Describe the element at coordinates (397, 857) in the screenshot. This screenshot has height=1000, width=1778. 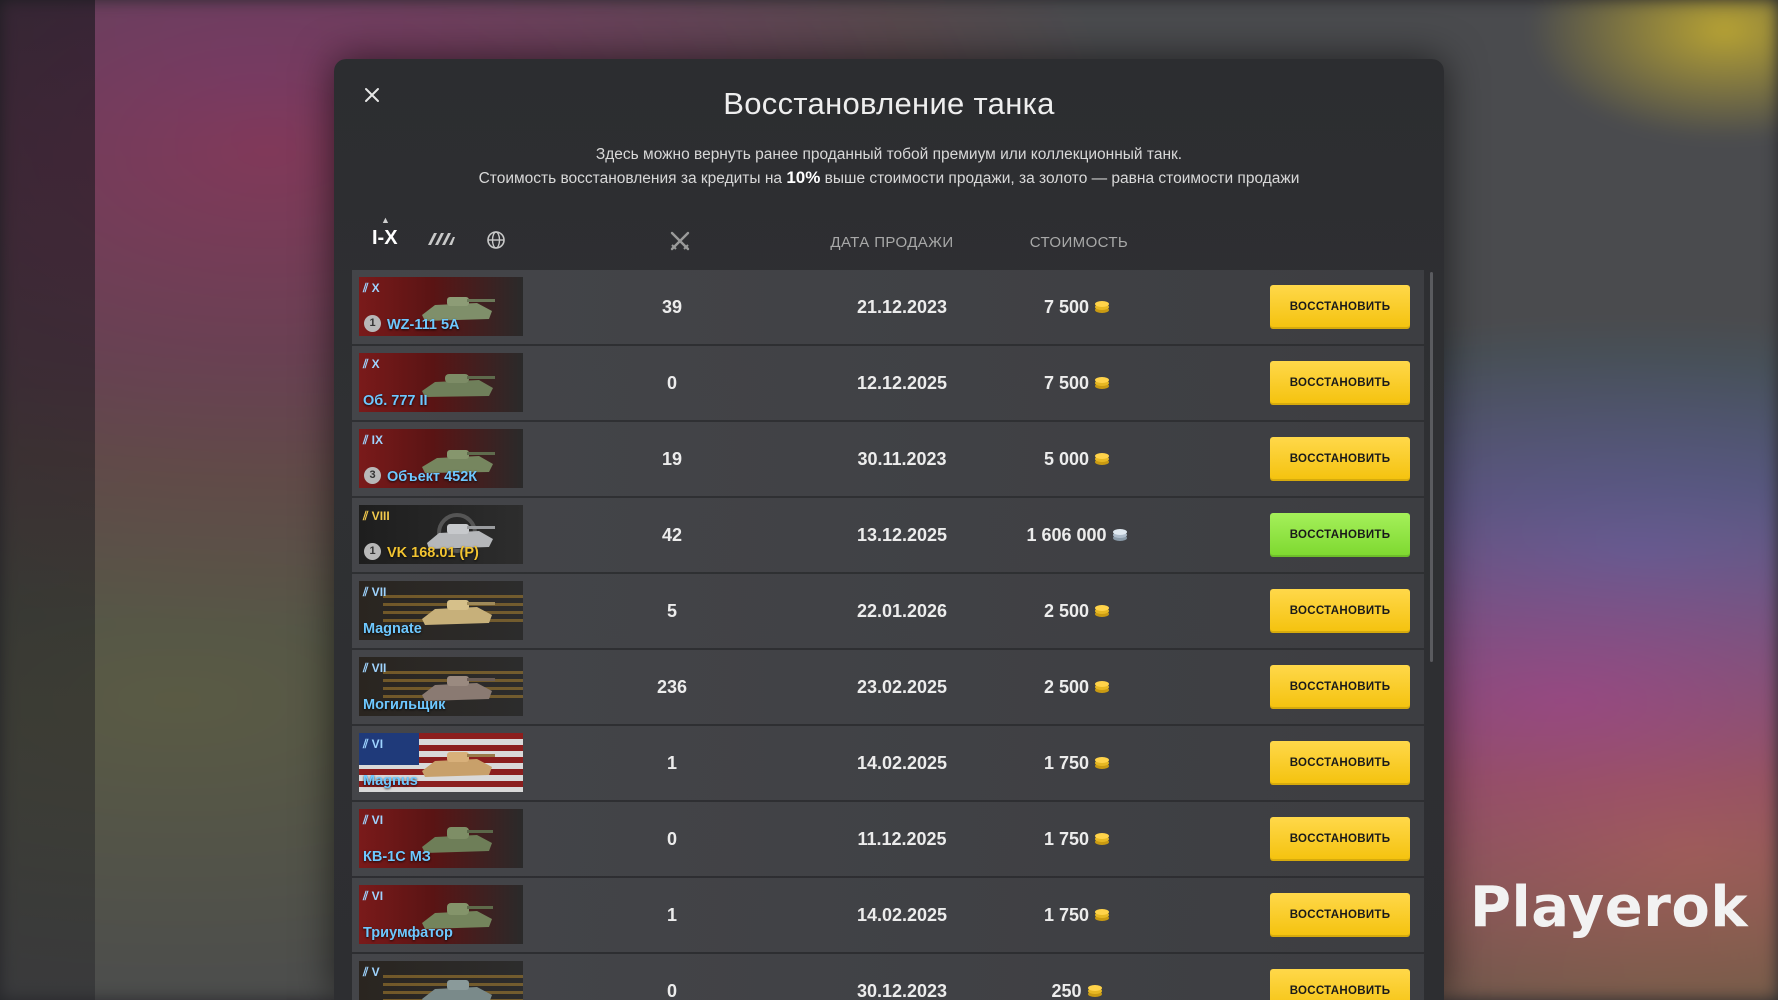
I see `tank-name: КВ-1С МЗ` at that location.